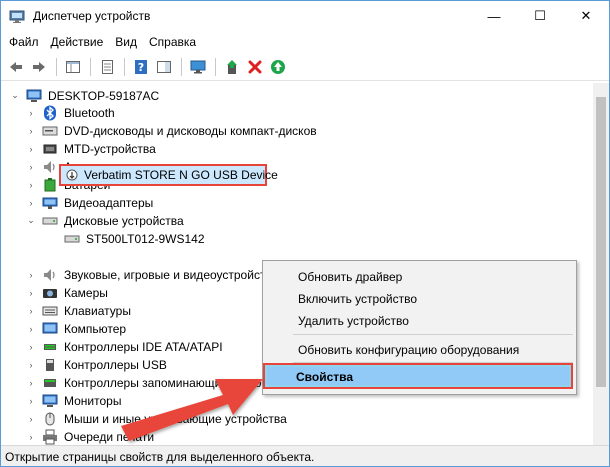 This screenshot has width=610, height=467. I want to click on window-controls: — ☐ ✕, so click(540, 16).